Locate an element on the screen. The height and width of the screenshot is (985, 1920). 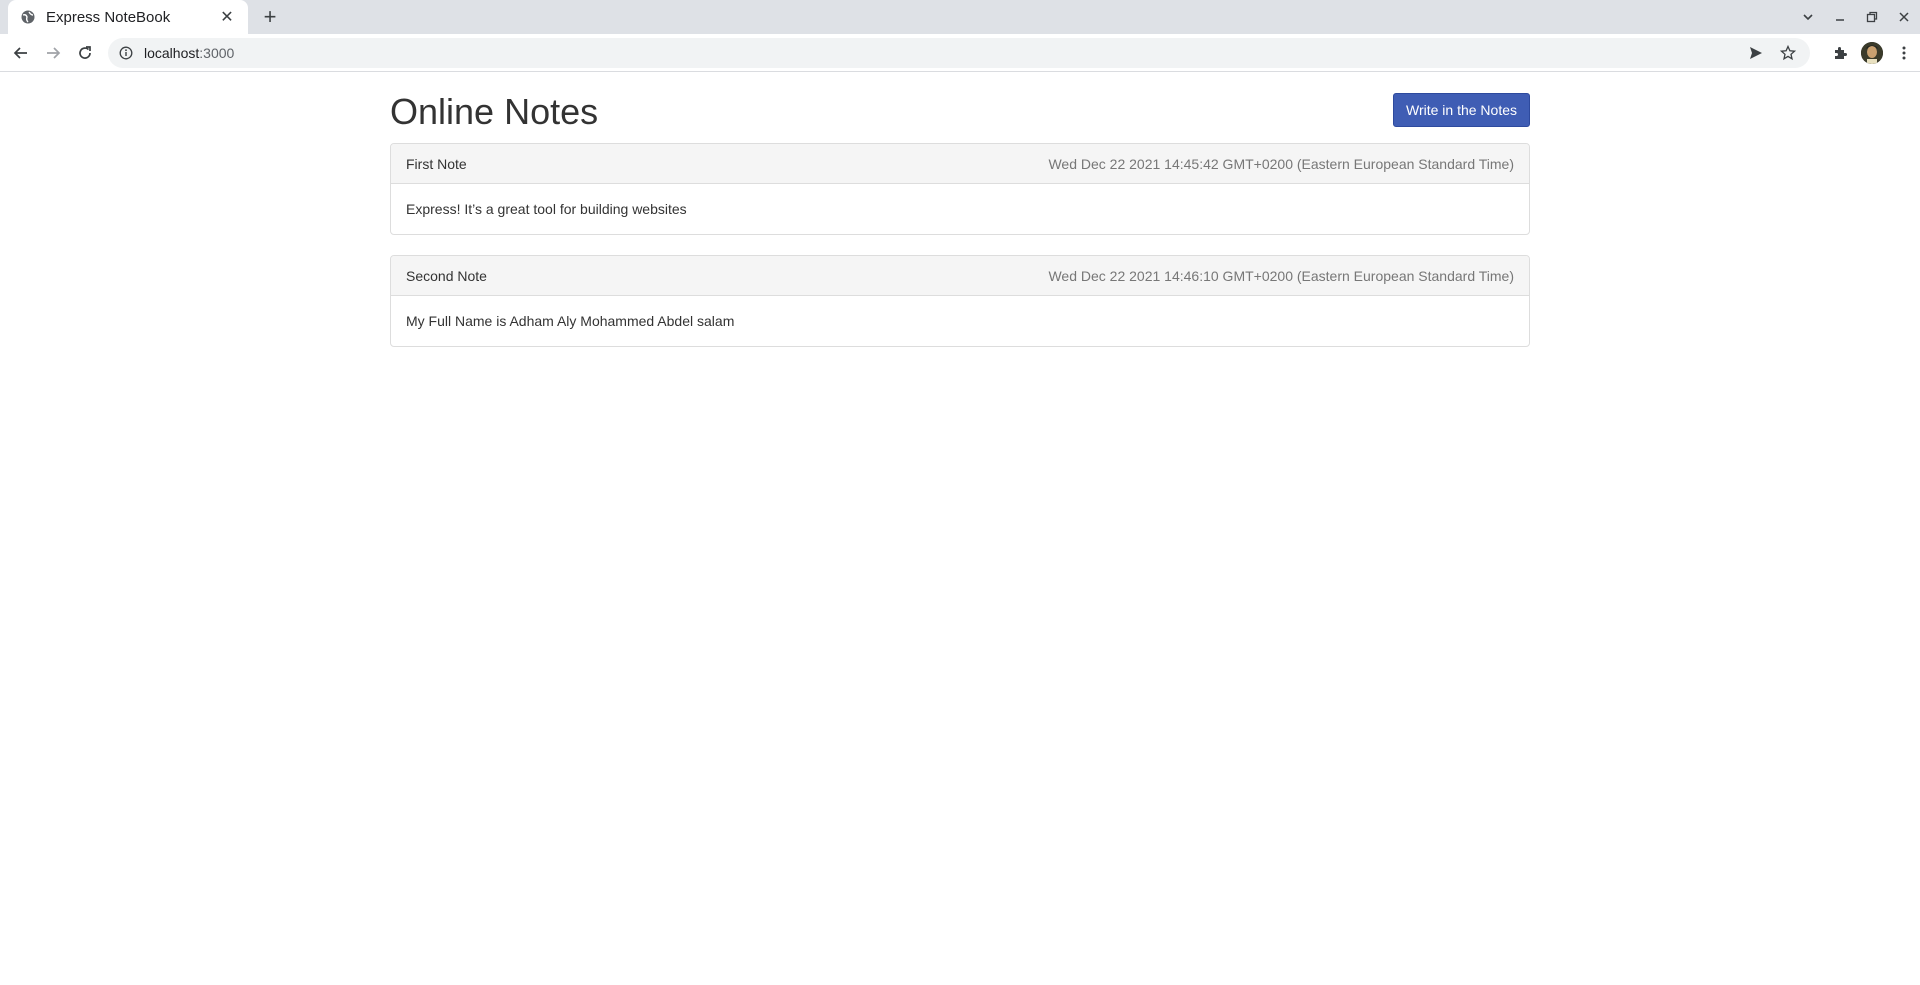
toolbar-actions is located at coordinates (1872, 53).